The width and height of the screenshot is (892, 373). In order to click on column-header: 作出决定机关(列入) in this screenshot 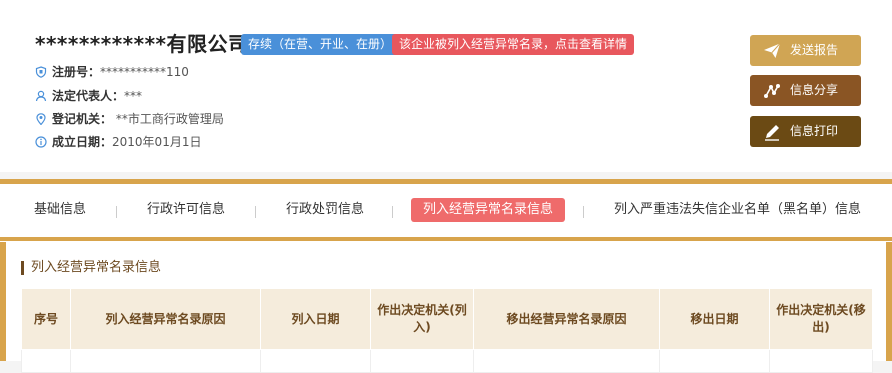, I will do `click(422, 319)`.